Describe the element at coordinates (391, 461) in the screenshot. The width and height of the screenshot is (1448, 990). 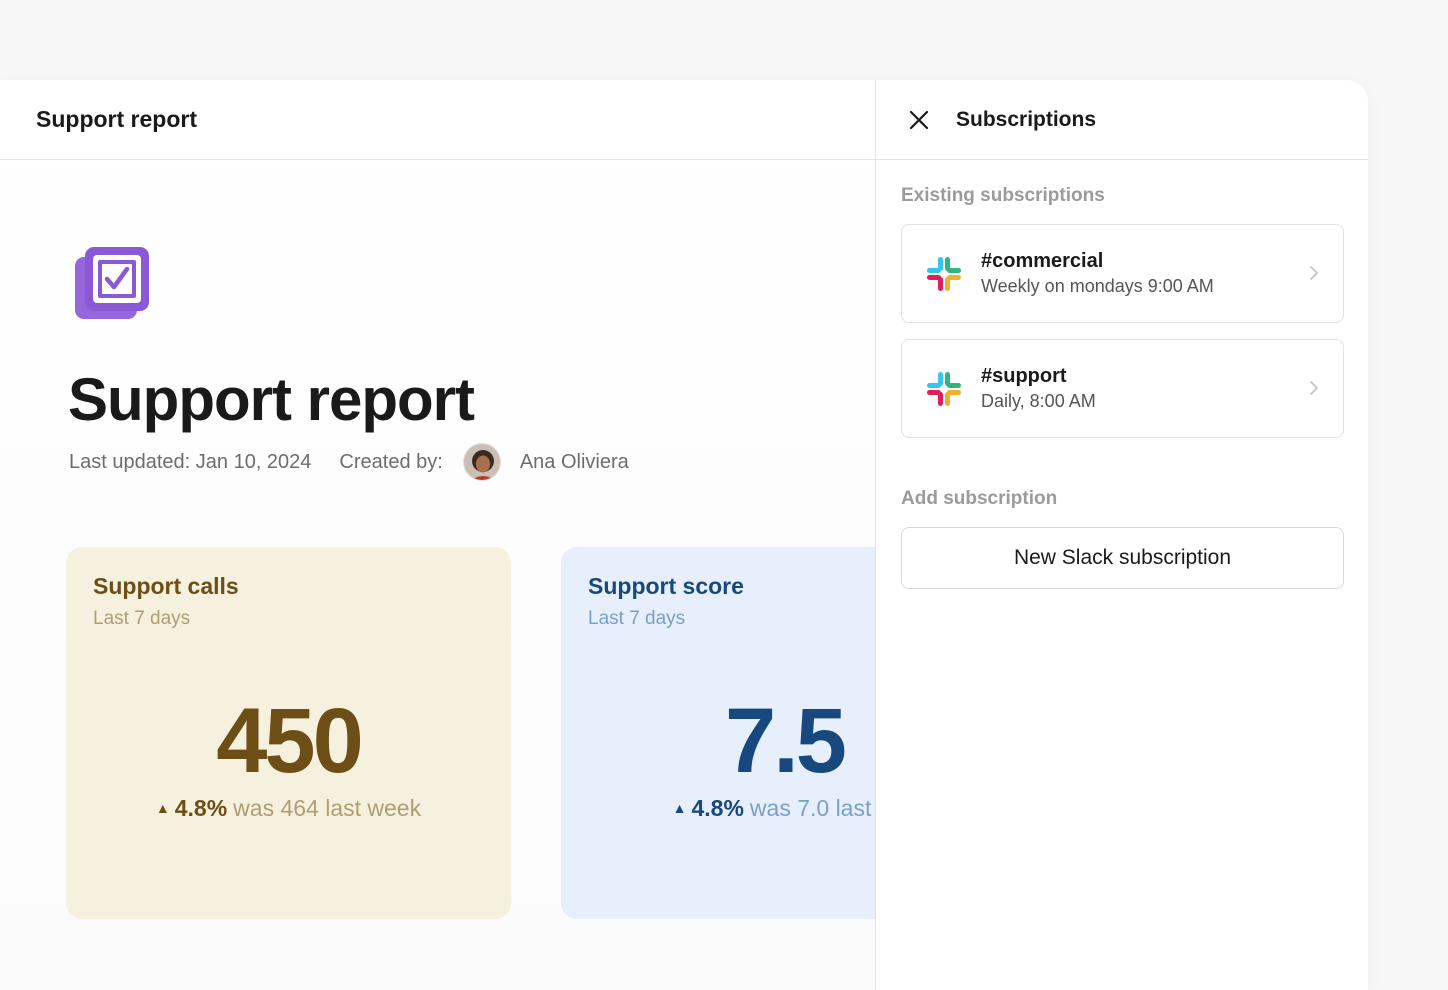
I see `created-by-label: Created by:` at that location.